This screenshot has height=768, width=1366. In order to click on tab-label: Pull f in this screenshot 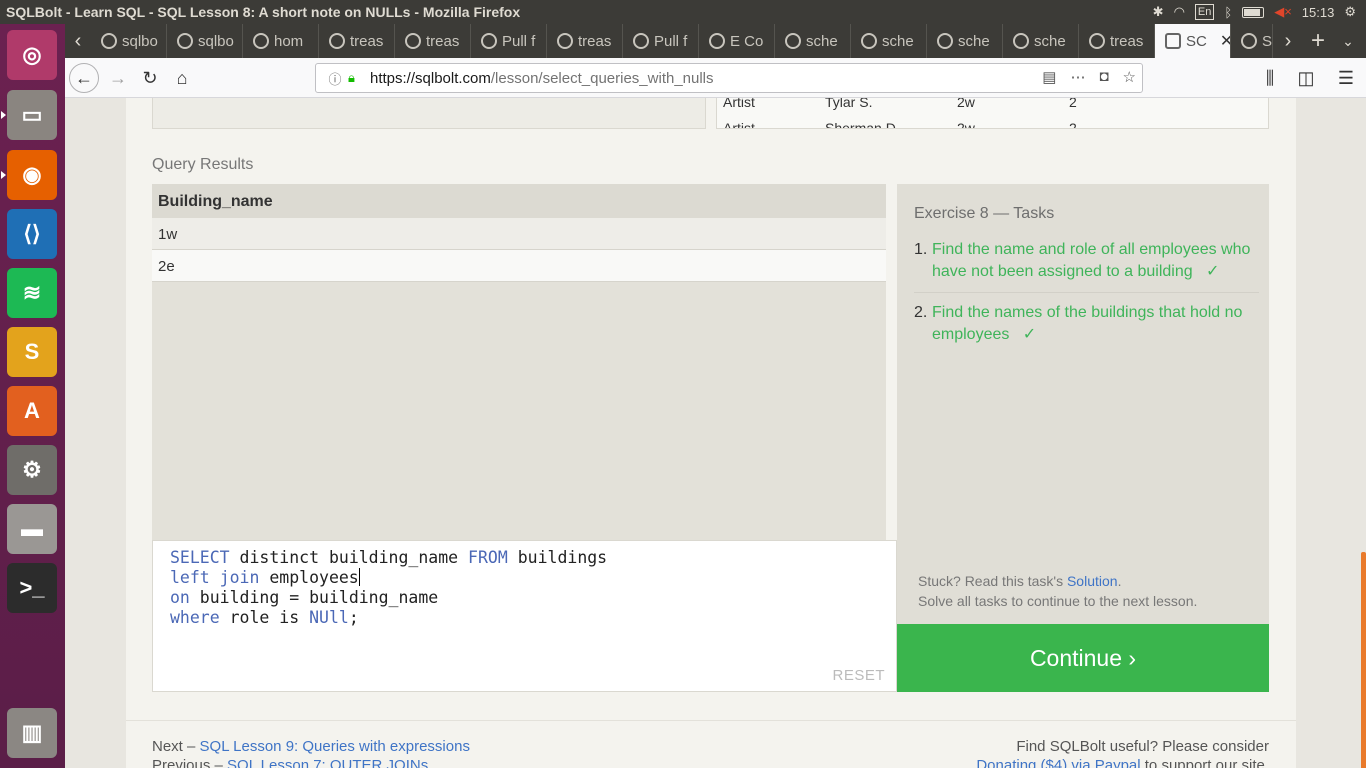, I will do `click(519, 41)`.